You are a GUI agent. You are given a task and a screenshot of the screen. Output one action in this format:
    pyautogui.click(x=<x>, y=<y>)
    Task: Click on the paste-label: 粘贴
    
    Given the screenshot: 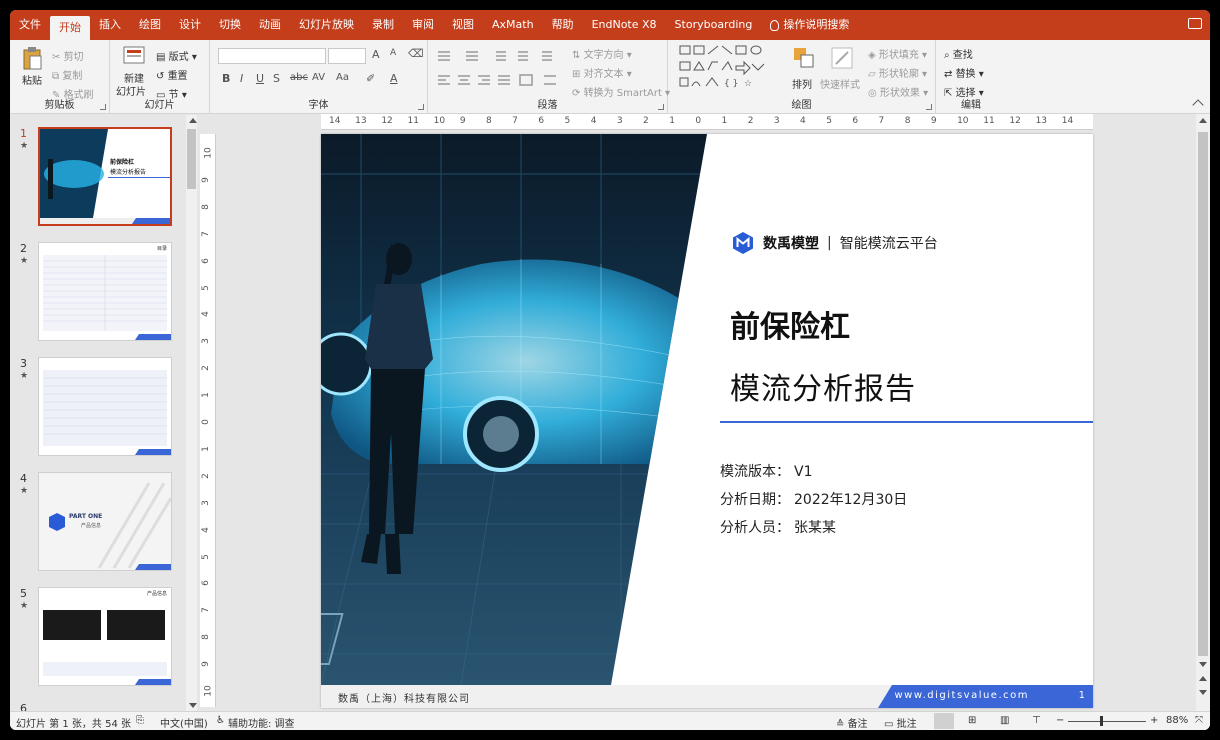 What is the action you would take?
    pyautogui.click(x=32, y=79)
    